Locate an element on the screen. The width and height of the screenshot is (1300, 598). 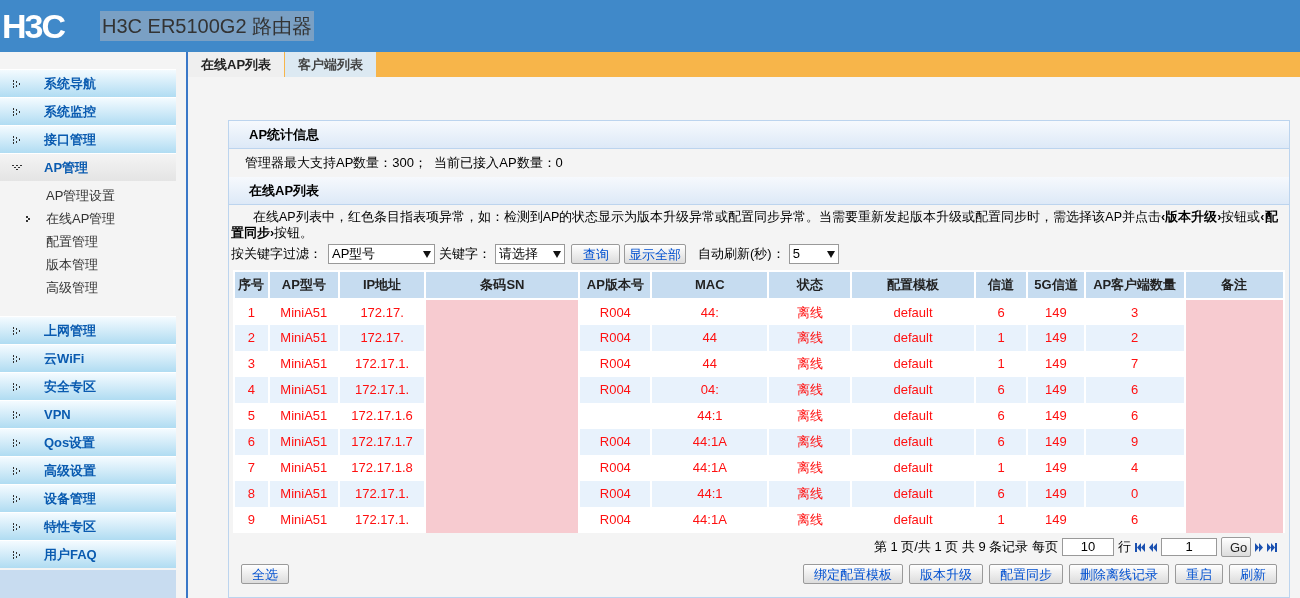
refresh-select: 5 is located at coordinates (813, 254).